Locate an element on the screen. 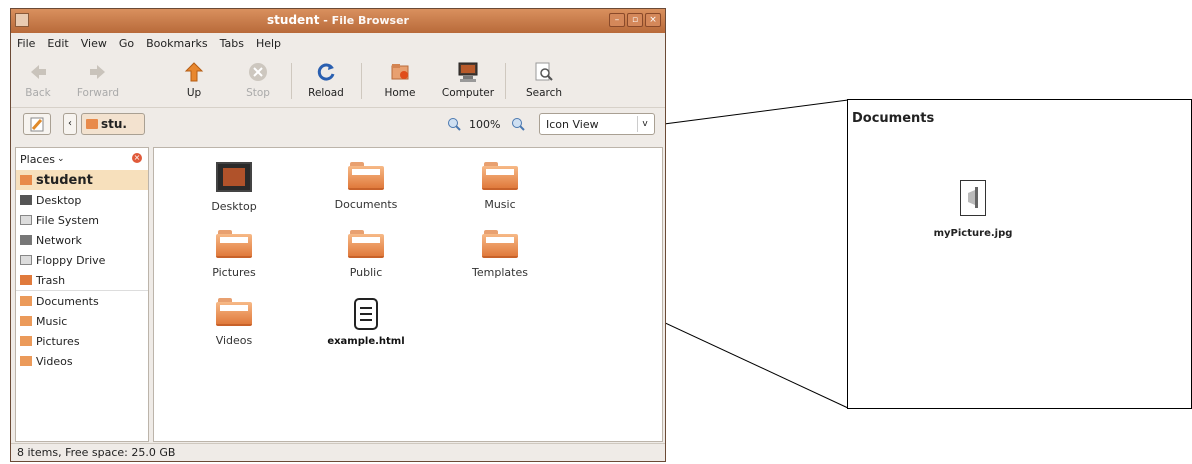 This screenshot has height=464, width=1192. sidebar-item-label: student is located at coordinates (64, 180).